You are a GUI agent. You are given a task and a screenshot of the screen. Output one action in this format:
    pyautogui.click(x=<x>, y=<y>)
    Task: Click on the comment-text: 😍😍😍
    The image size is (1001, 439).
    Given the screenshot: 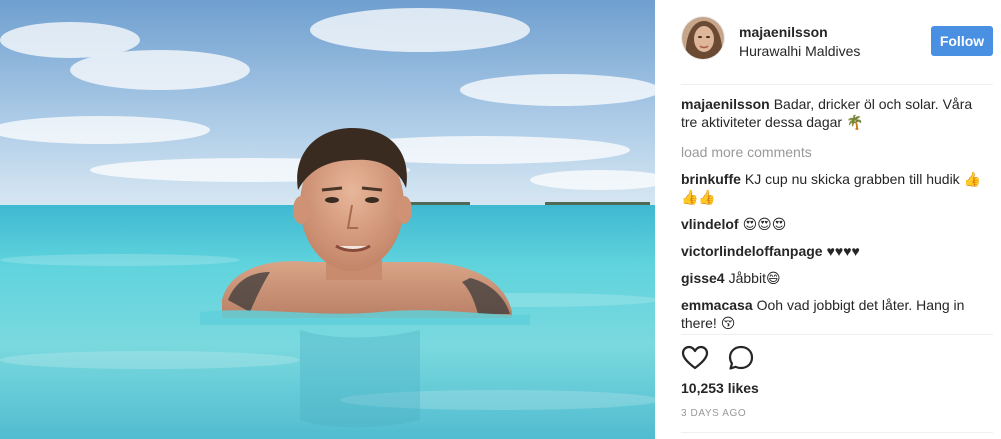 What is the action you would take?
    pyautogui.click(x=764, y=224)
    